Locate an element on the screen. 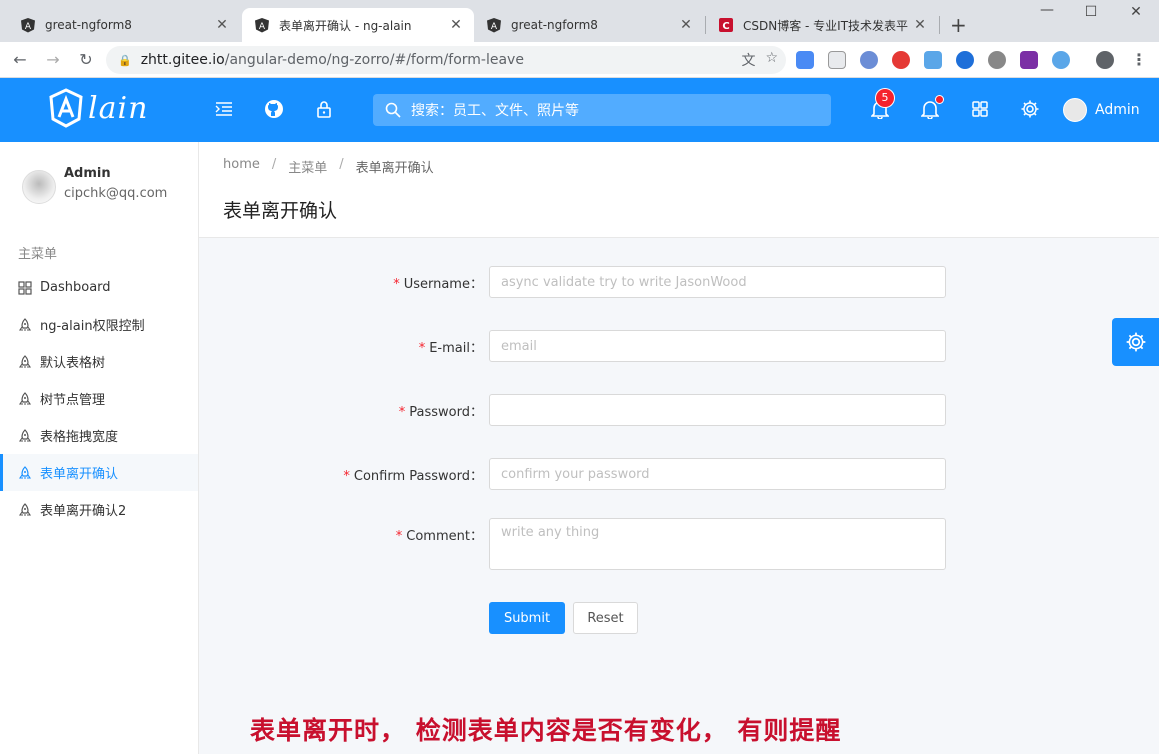 The image size is (1159, 754). more-menu-icon: ⋮ is located at coordinates (1139, 60).